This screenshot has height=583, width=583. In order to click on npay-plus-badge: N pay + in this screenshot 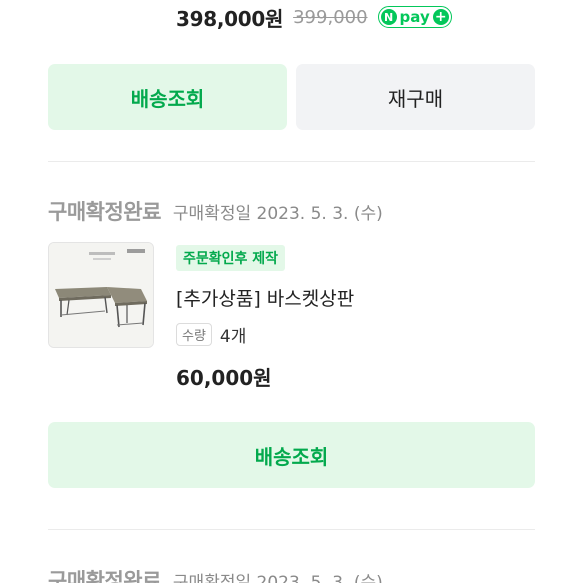, I will do `click(414, 17)`.